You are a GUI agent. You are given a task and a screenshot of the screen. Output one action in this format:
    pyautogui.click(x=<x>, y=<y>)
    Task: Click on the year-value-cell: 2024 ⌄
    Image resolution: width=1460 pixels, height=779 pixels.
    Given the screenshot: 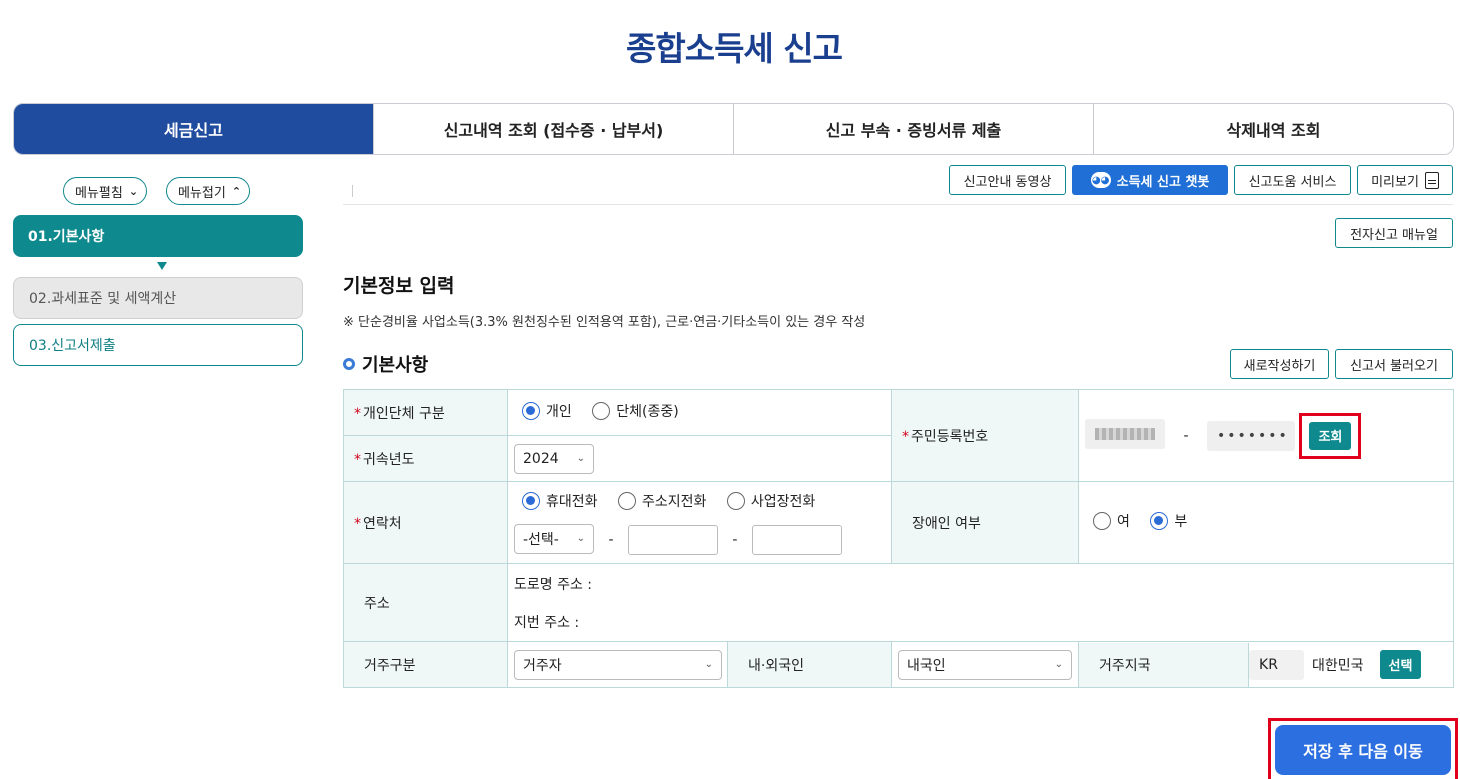 What is the action you would take?
    pyautogui.click(x=699, y=458)
    